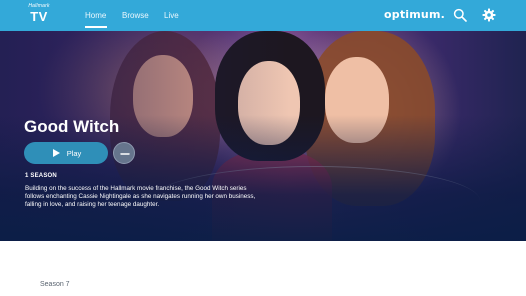 The width and height of the screenshot is (526, 296). Describe the element at coordinates (135, 15) in the screenshot. I see `nav-browse: Browse` at that location.